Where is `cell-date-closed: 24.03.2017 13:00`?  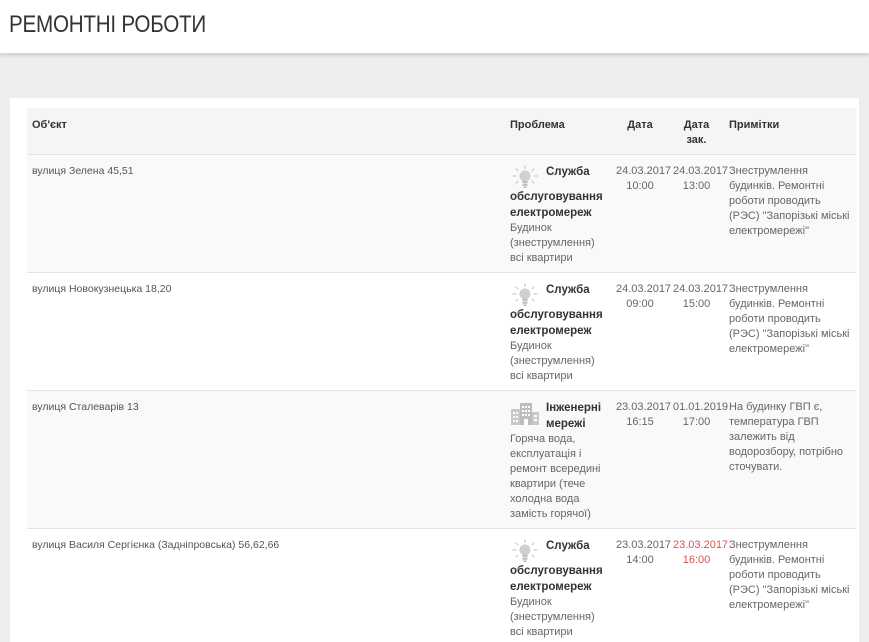 cell-date-closed: 24.03.2017 13:00 is located at coordinates (696, 214).